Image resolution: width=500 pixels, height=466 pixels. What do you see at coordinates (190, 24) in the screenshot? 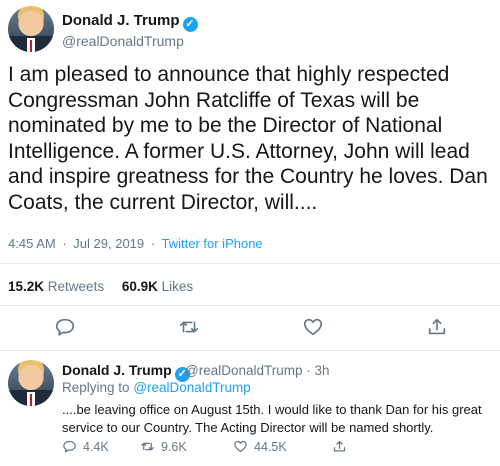
I see `verified-badge-icon: ✓` at bounding box center [190, 24].